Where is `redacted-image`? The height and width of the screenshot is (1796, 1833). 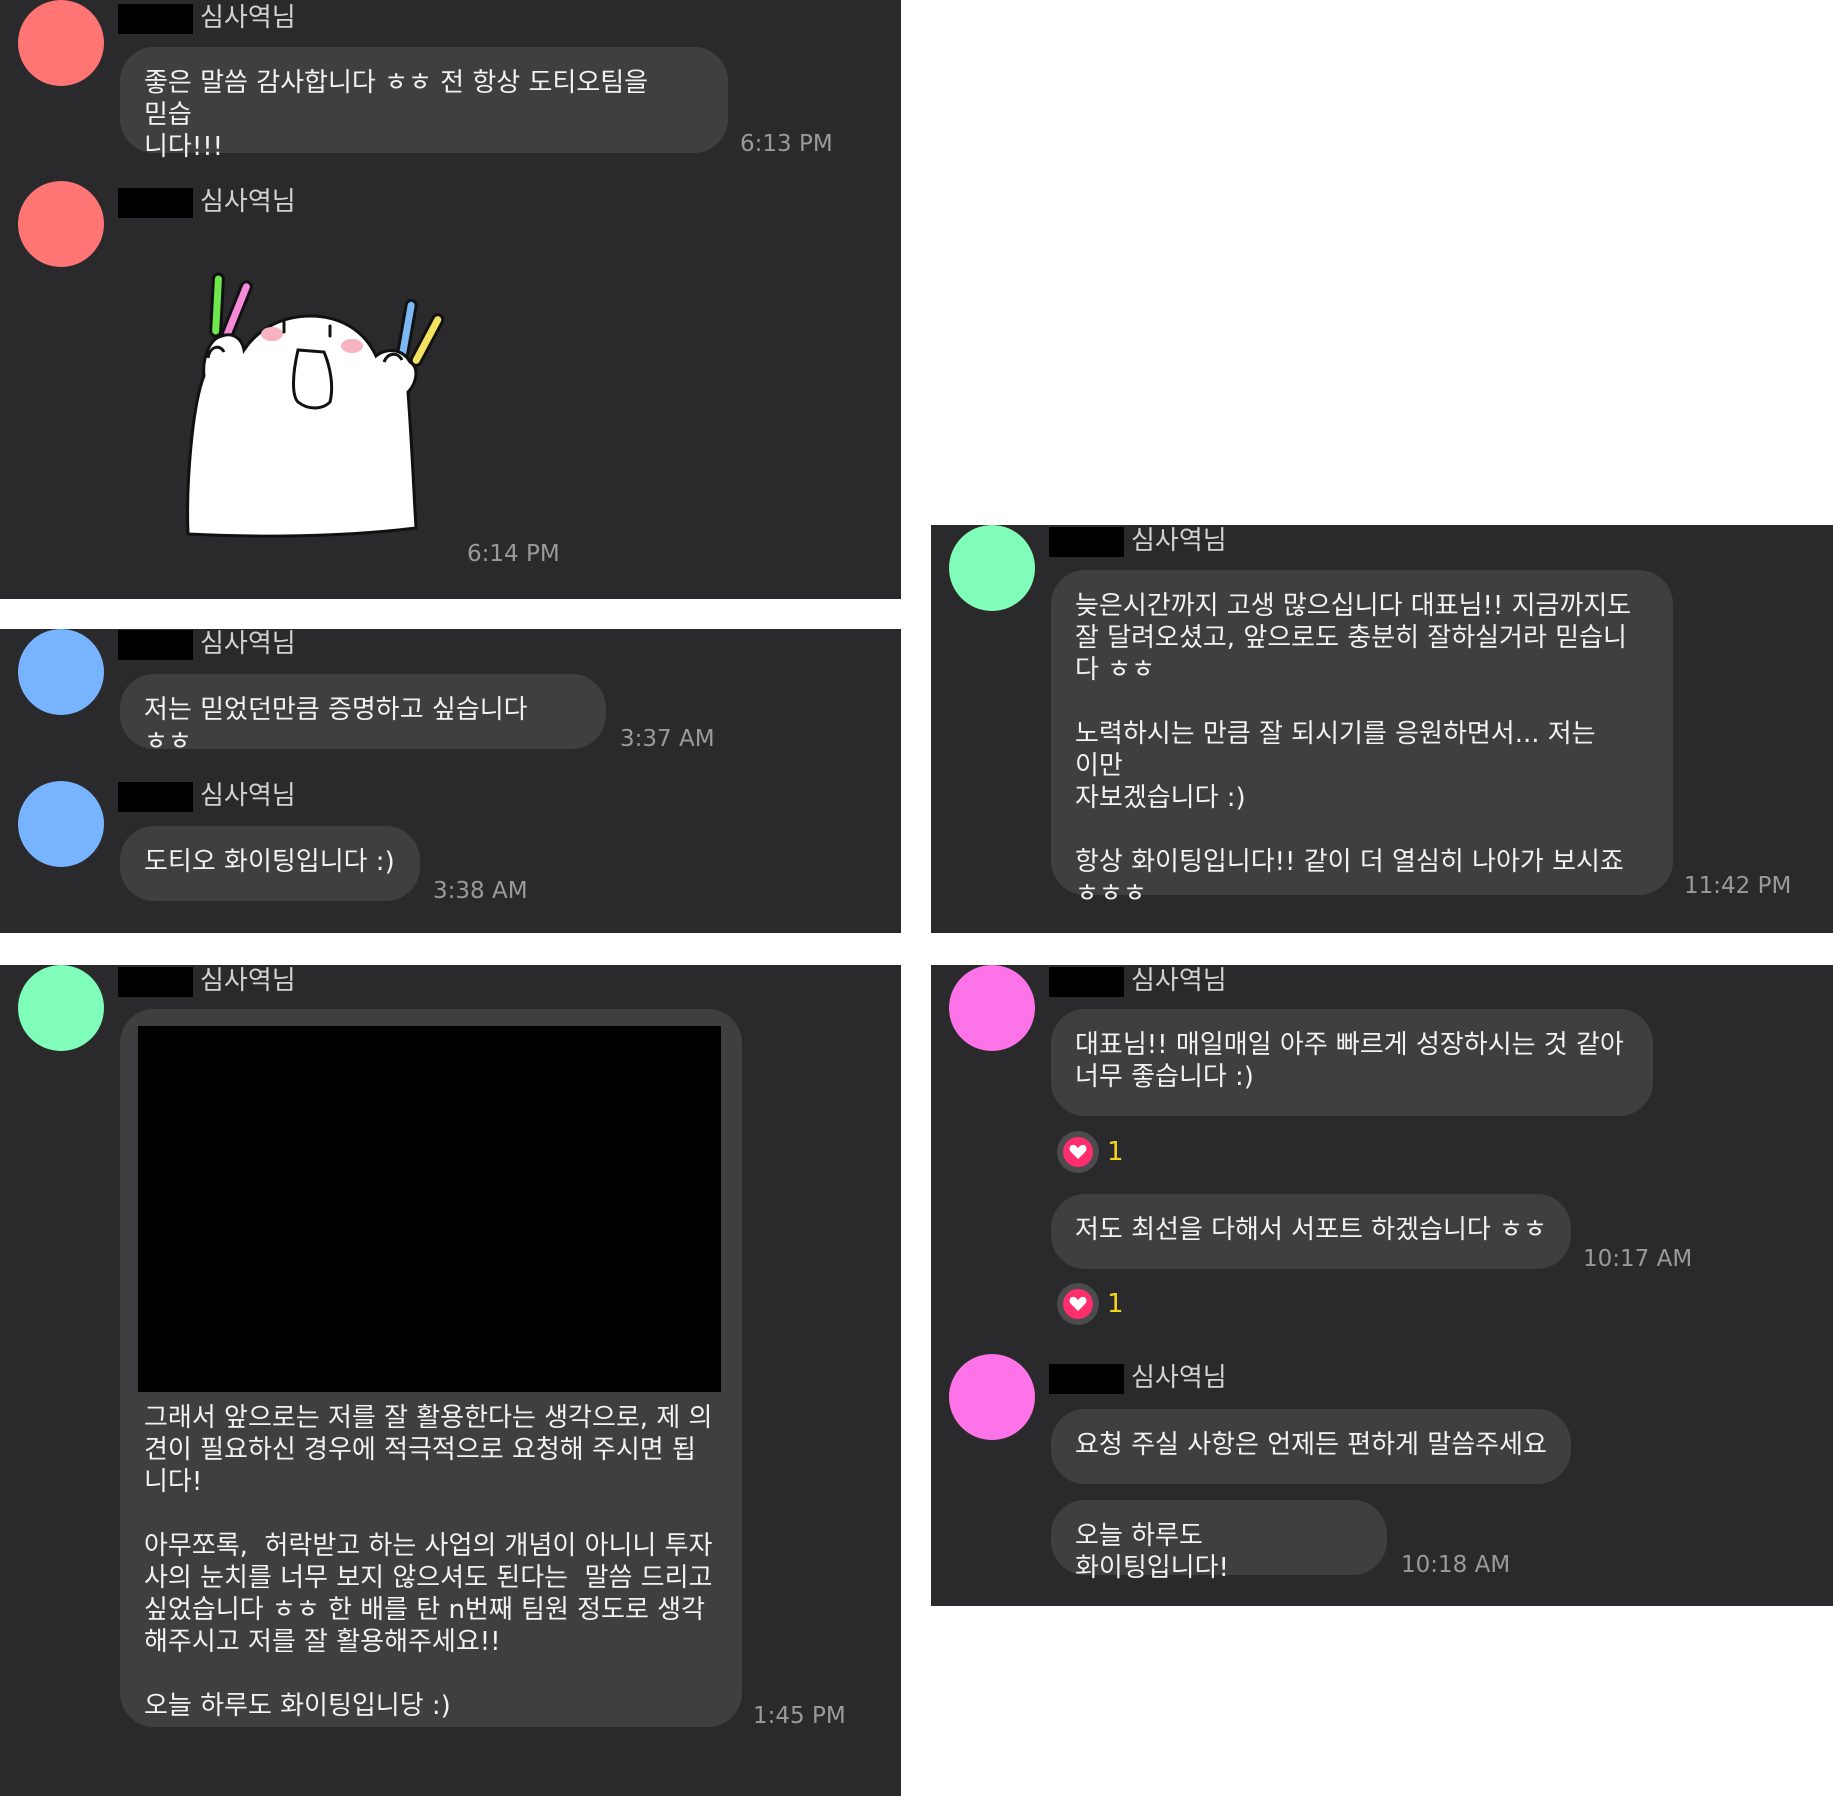
redacted-image is located at coordinates (429, 1209).